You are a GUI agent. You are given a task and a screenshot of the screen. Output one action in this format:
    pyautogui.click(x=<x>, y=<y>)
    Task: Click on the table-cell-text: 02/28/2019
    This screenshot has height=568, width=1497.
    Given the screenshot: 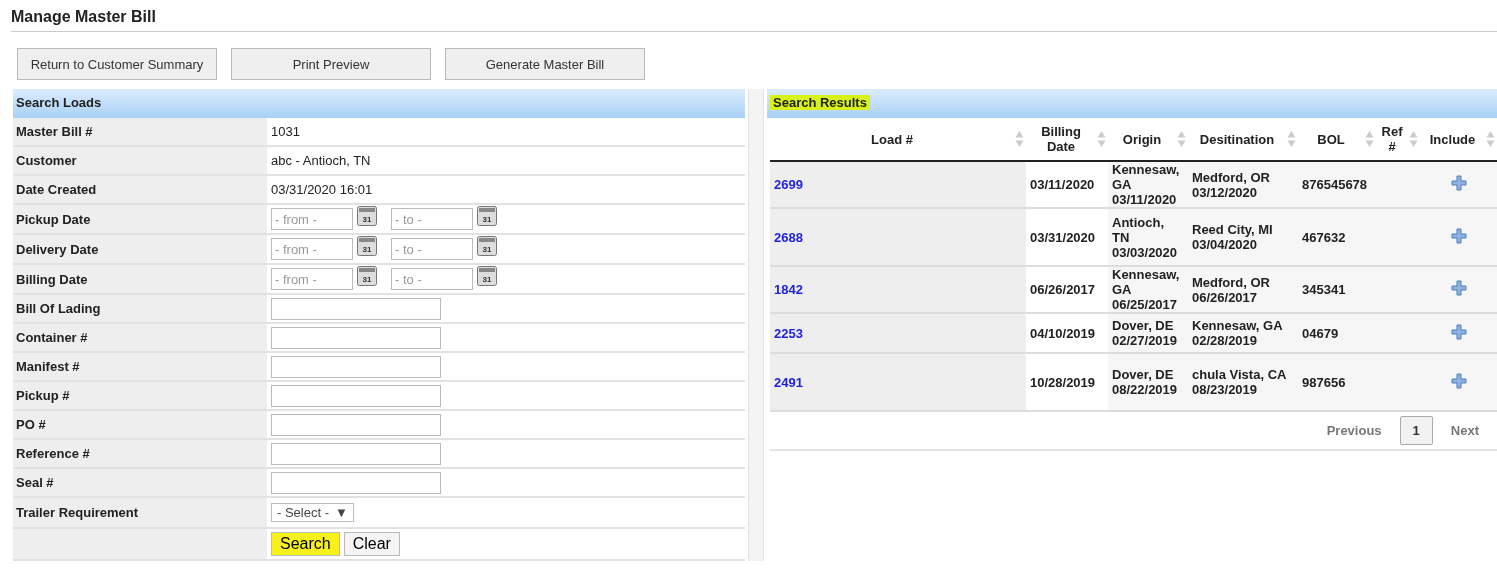 What is the action you would take?
    pyautogui.click(x=1225, y=340)
    